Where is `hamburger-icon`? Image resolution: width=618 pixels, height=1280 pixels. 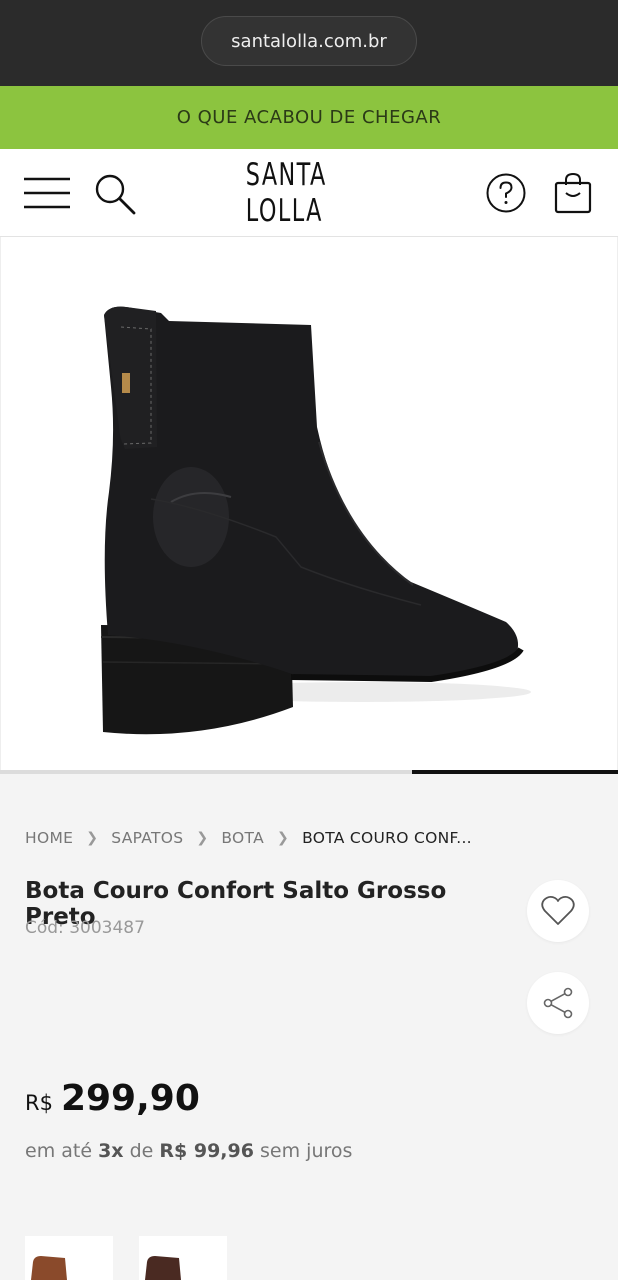 hamburger-icon is located at coordinates (47, 193).